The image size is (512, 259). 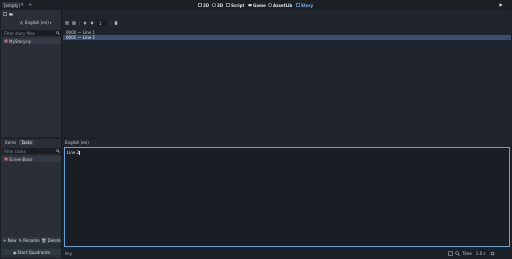 I want to click on task-filter-input: Filter tasks, so click(x=31, y=151).